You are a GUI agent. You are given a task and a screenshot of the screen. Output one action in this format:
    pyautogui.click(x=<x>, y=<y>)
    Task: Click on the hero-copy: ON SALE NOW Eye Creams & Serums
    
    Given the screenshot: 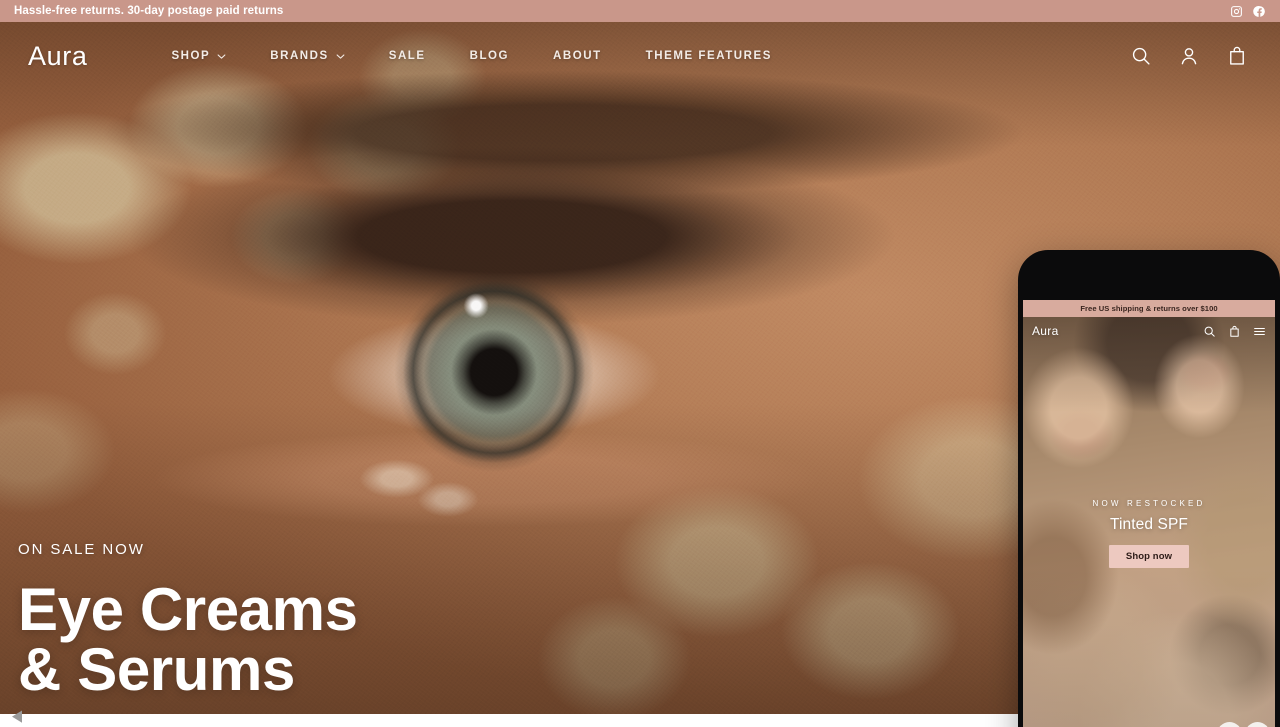 What is the action you would take?
    pyautogui.click(x=188, y=620)
    